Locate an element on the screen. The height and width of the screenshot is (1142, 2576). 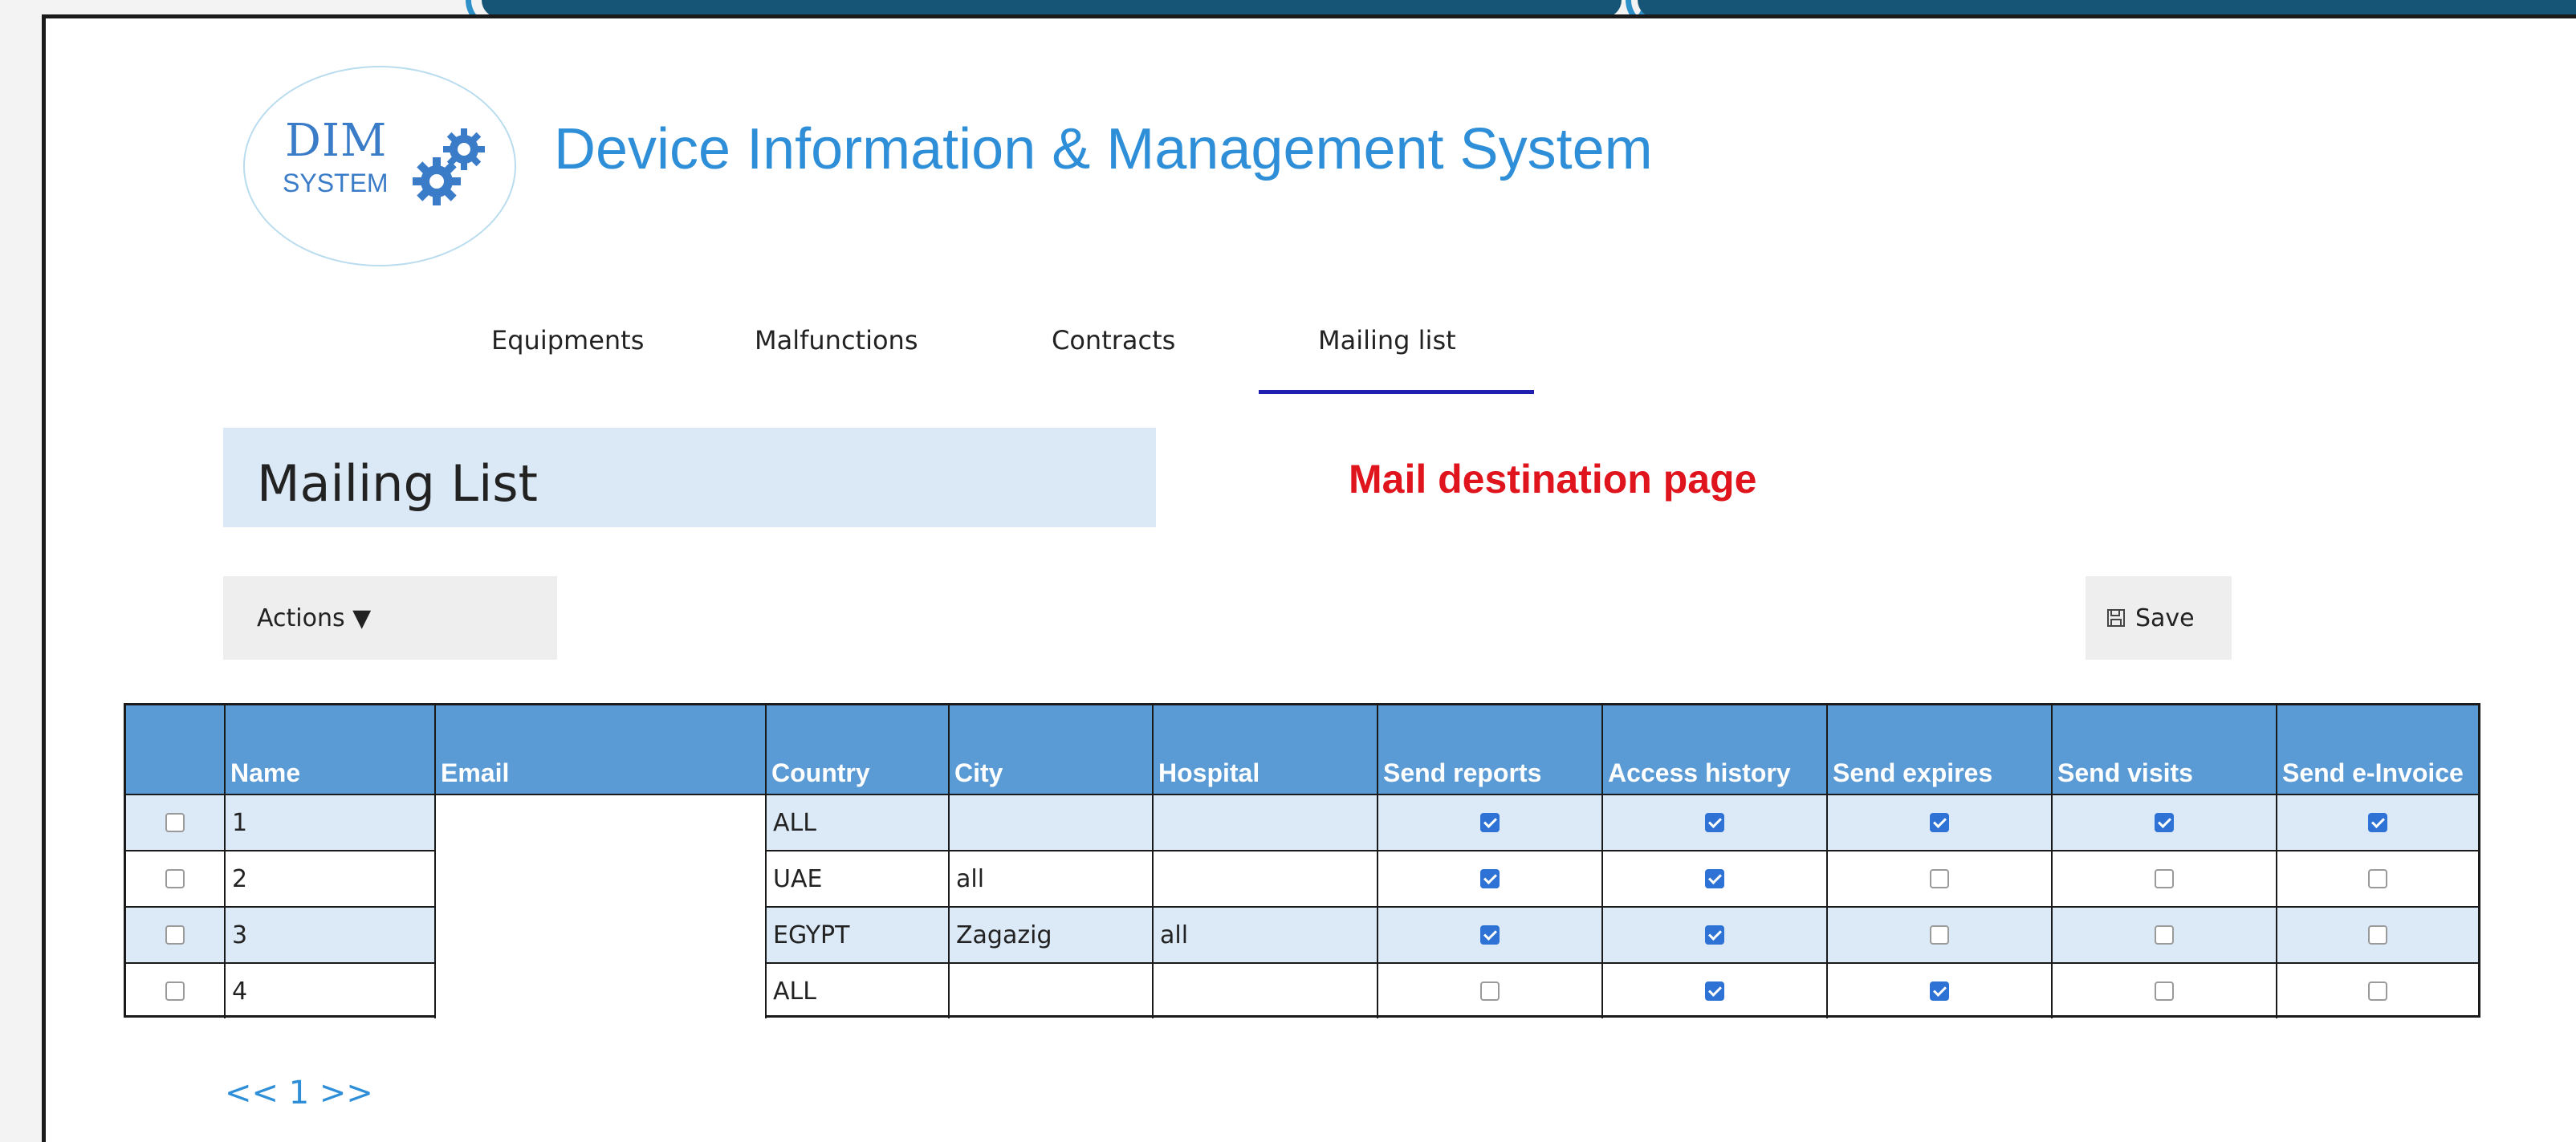
actions-dropdown-button: Actions ▼ is located at coordinates (390, 618).